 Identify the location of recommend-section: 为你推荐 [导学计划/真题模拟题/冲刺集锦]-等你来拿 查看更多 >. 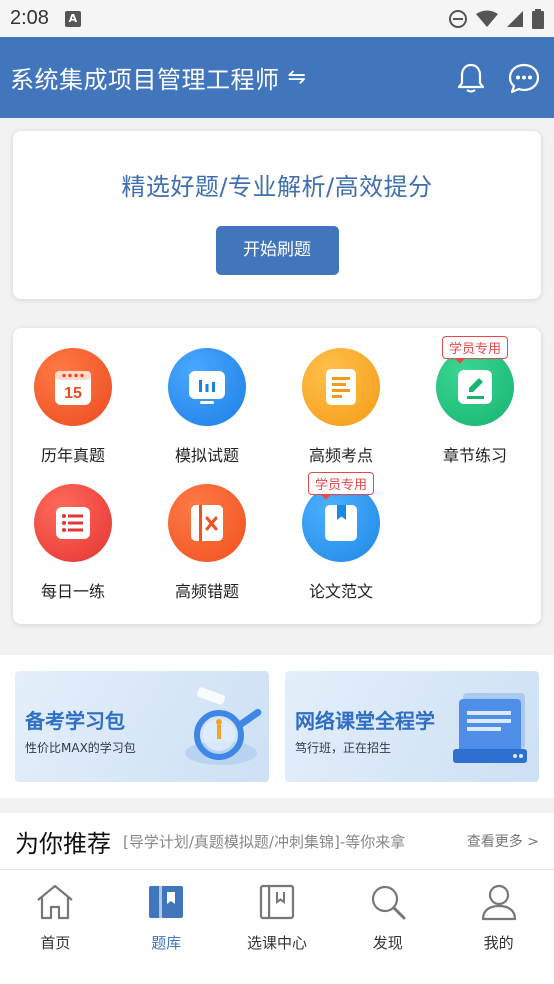
(277, 841).